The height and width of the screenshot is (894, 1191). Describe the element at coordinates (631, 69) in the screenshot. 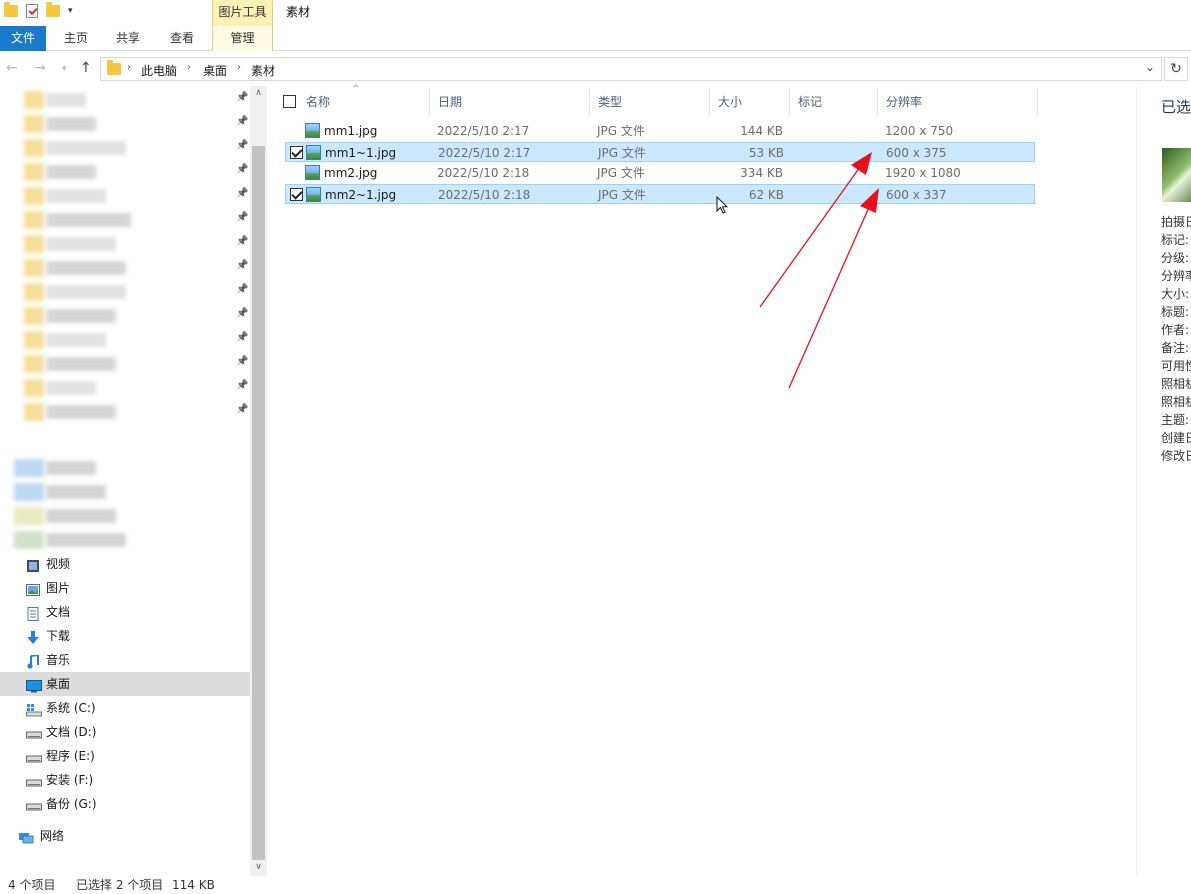

I see `address-bar: › 此电脑 › 桌面 › 素材 ⌄` at that location.